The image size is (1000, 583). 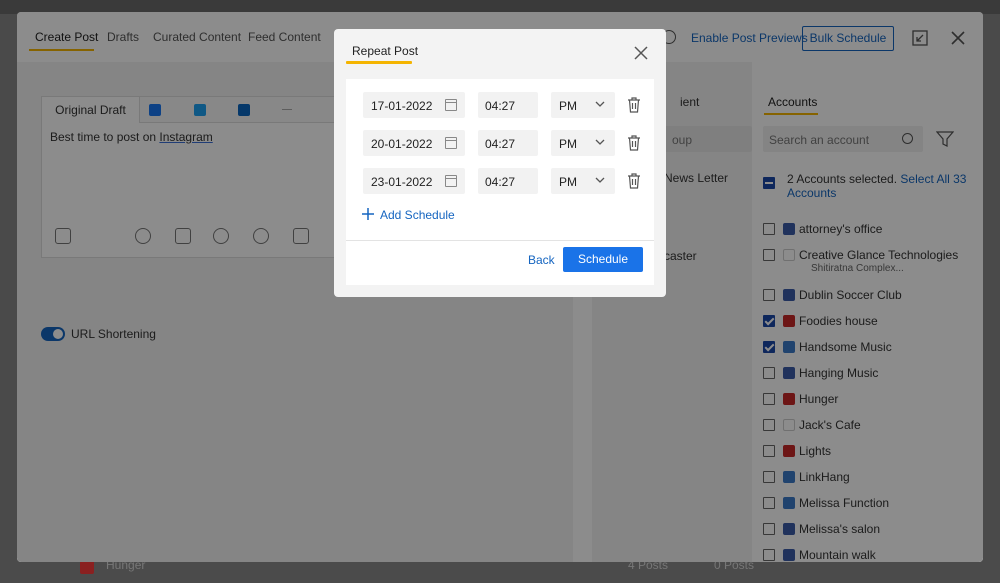 What do you see at coordinates (541, 260) in the screenshot?
I see `back-button: Back` at bounding box center [541, 260].